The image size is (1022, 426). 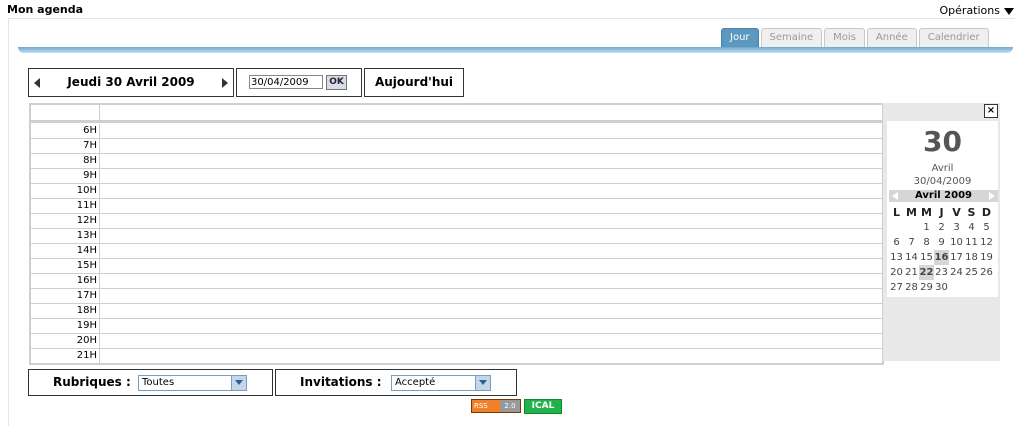 I want to click on hour-row: 15H, so click(x=456, y=266).